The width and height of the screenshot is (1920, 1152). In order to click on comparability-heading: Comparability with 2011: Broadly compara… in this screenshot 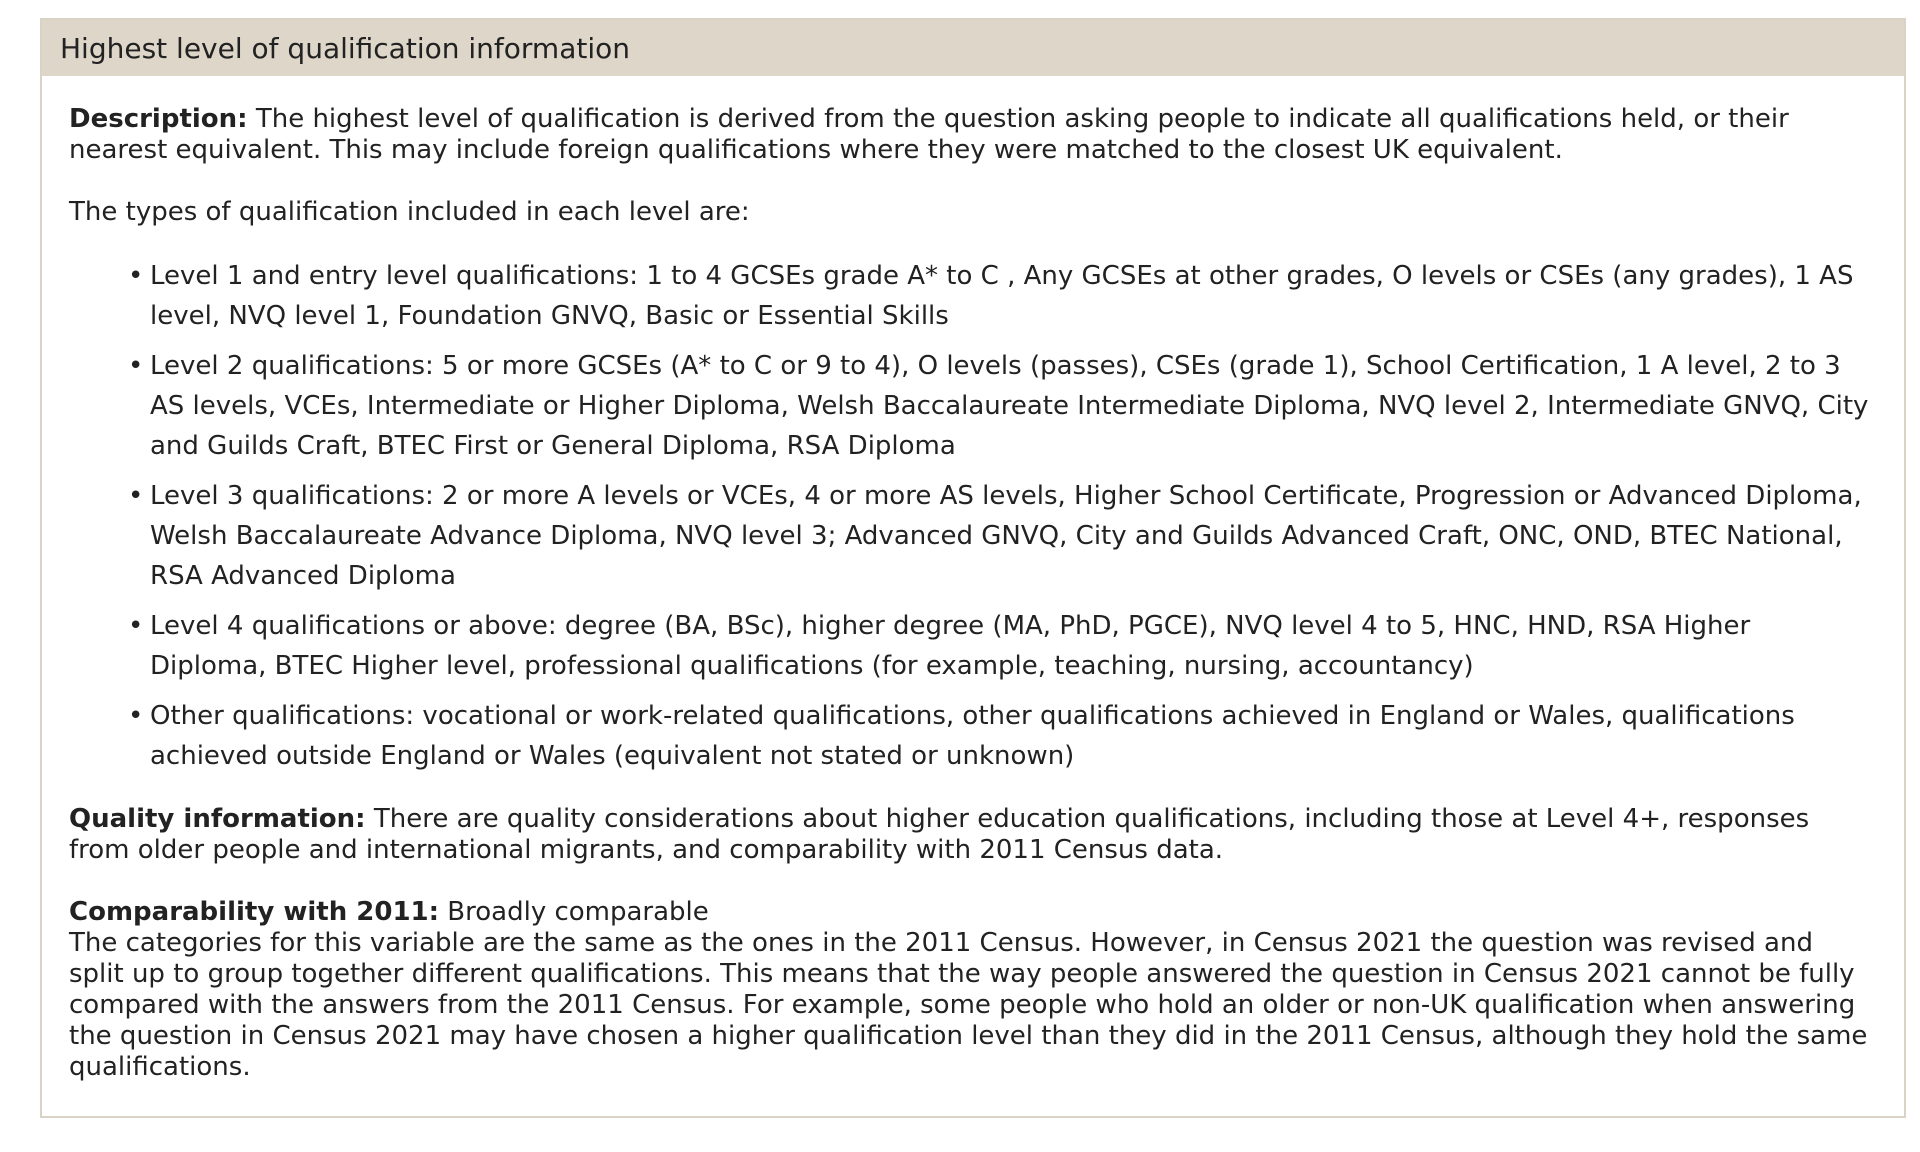, I will do `click(971, 912)`.